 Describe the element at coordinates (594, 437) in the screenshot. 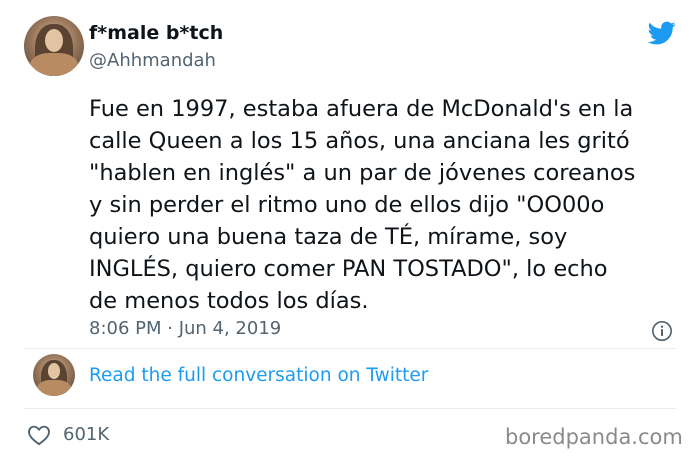

I see `watermark: boredpanda.com` at that location.